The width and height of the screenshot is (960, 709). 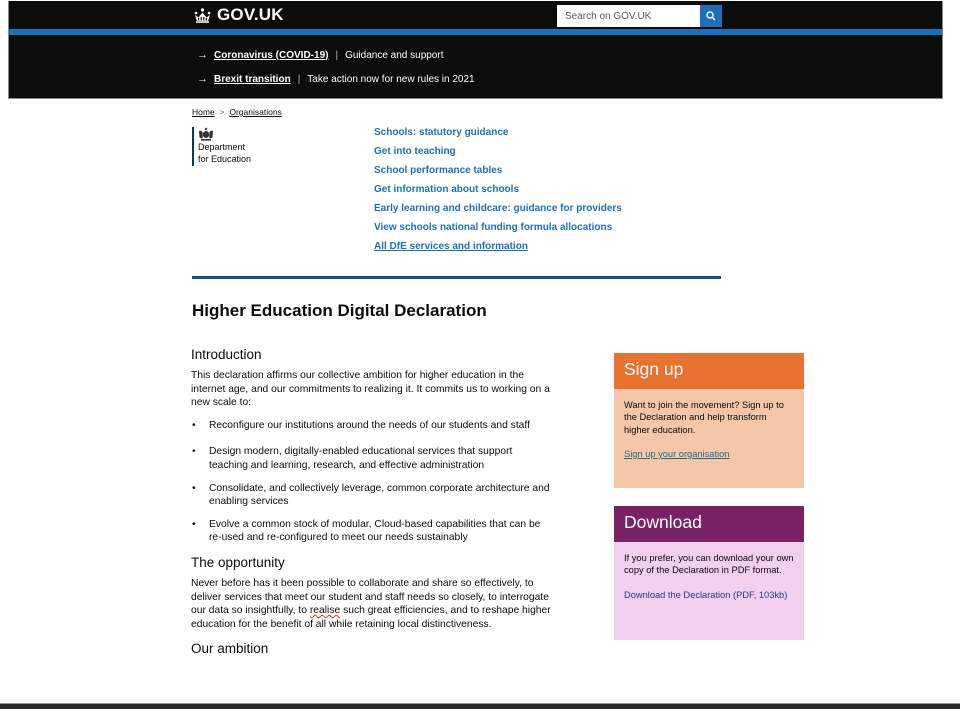 I want to click on page-title: Higher Education Digital Declaration, so click(x=339, y=310).